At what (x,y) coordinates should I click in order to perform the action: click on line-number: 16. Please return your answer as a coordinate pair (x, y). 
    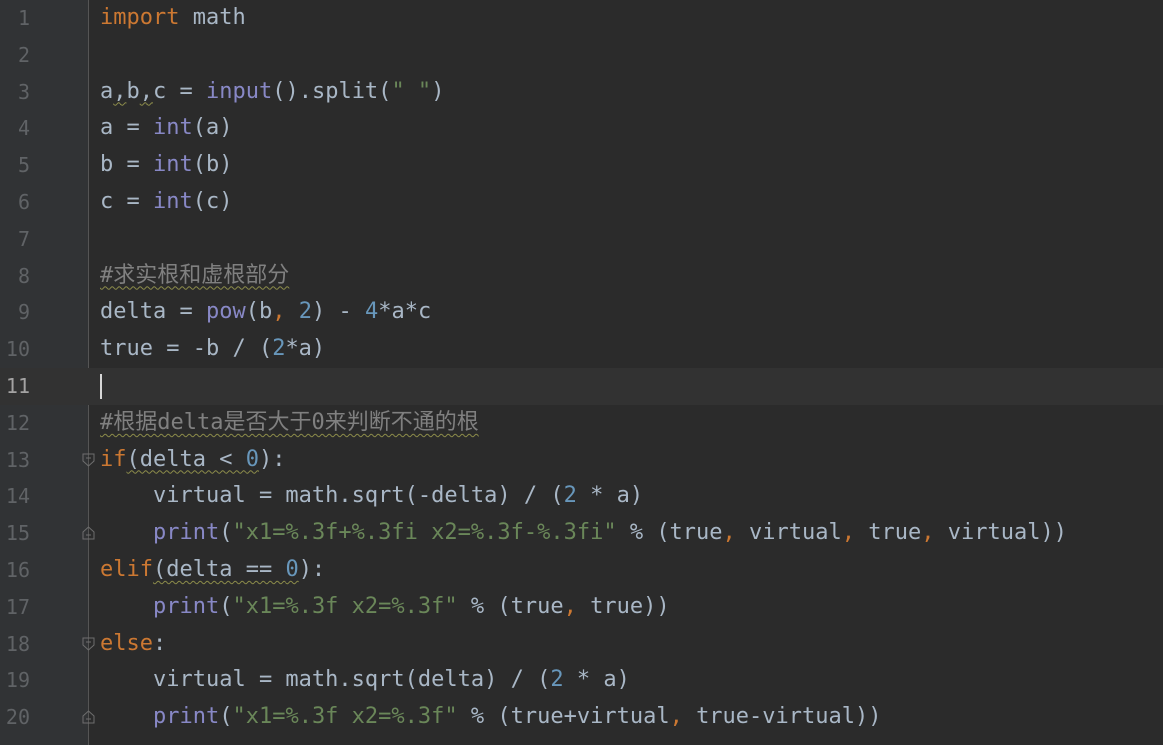
    Looking at the image, I should click on (17, 570).